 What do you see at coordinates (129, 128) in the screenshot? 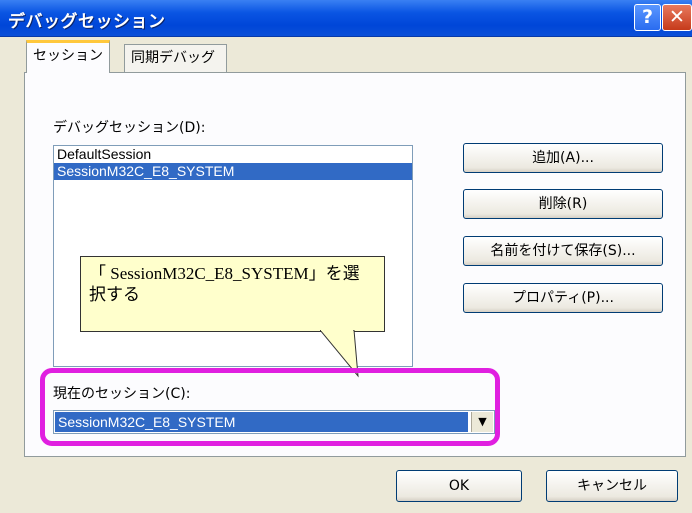
I see `debug-session-label: デバッグセッション(D):` at bounding box center [129, 128].